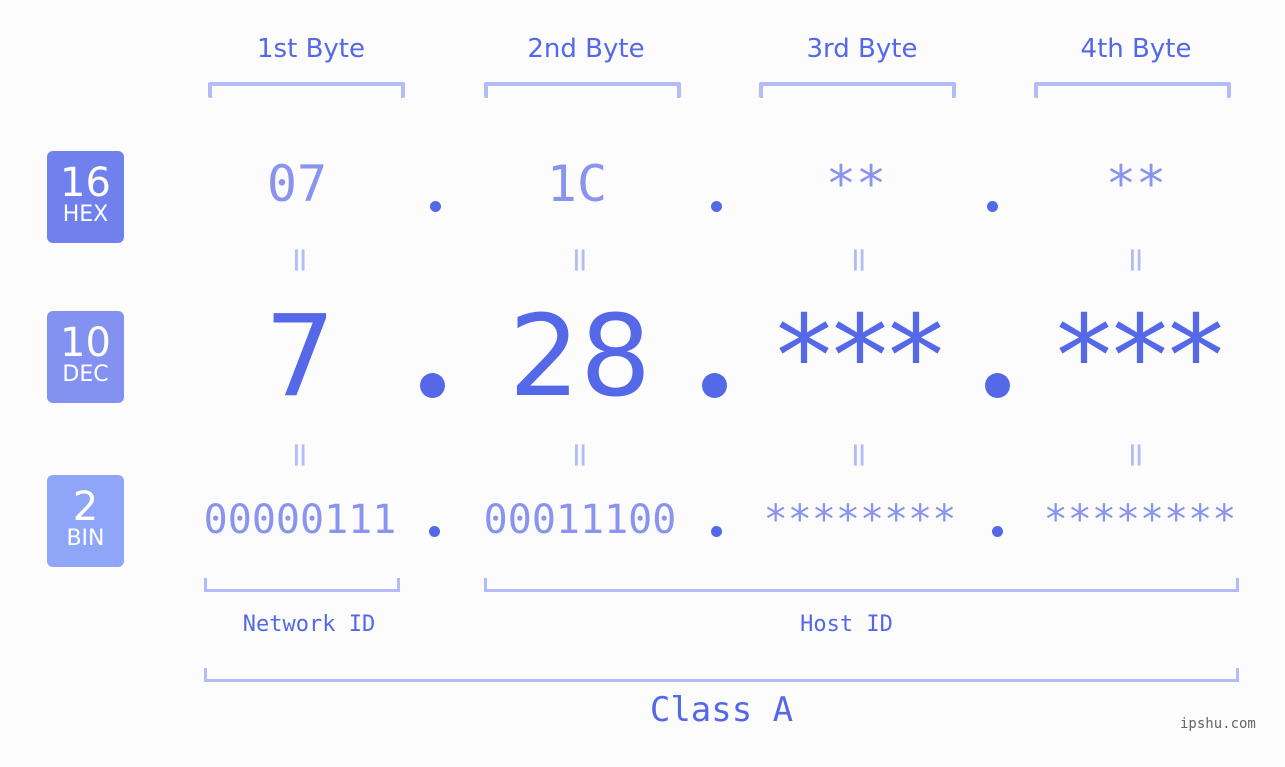  What do you see at coordinates (860, 520) in the screenshot?
I see `bin-byte-3: ********` at bounding box center [860, 520].